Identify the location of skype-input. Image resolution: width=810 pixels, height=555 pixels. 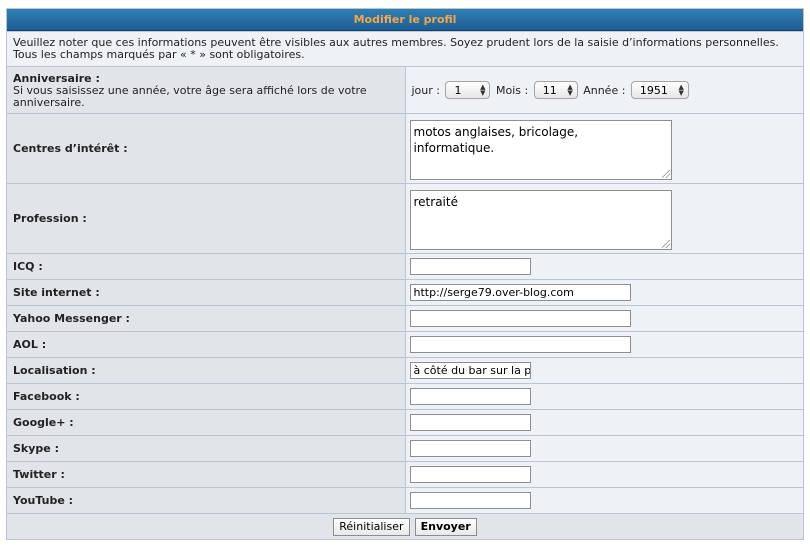
(470, 448).